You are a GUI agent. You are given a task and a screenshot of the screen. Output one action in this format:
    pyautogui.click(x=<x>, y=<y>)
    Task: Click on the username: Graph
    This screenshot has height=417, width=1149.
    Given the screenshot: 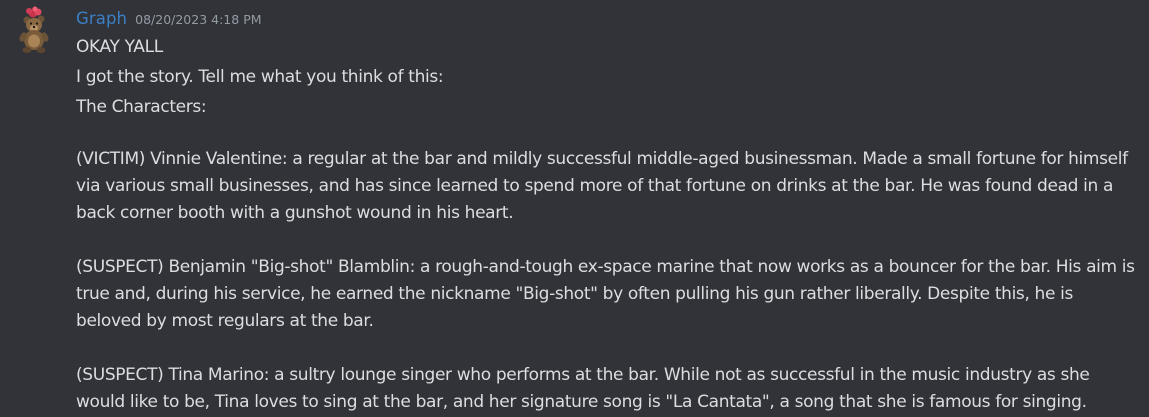 What is the action you would take?
    pyautogui.click(x=101, y=18)
    